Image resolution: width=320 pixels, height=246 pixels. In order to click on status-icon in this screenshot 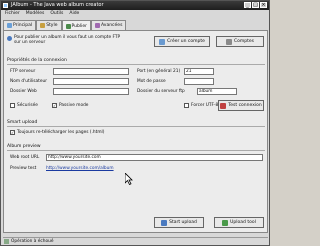, I will do `click(6, 241)`.